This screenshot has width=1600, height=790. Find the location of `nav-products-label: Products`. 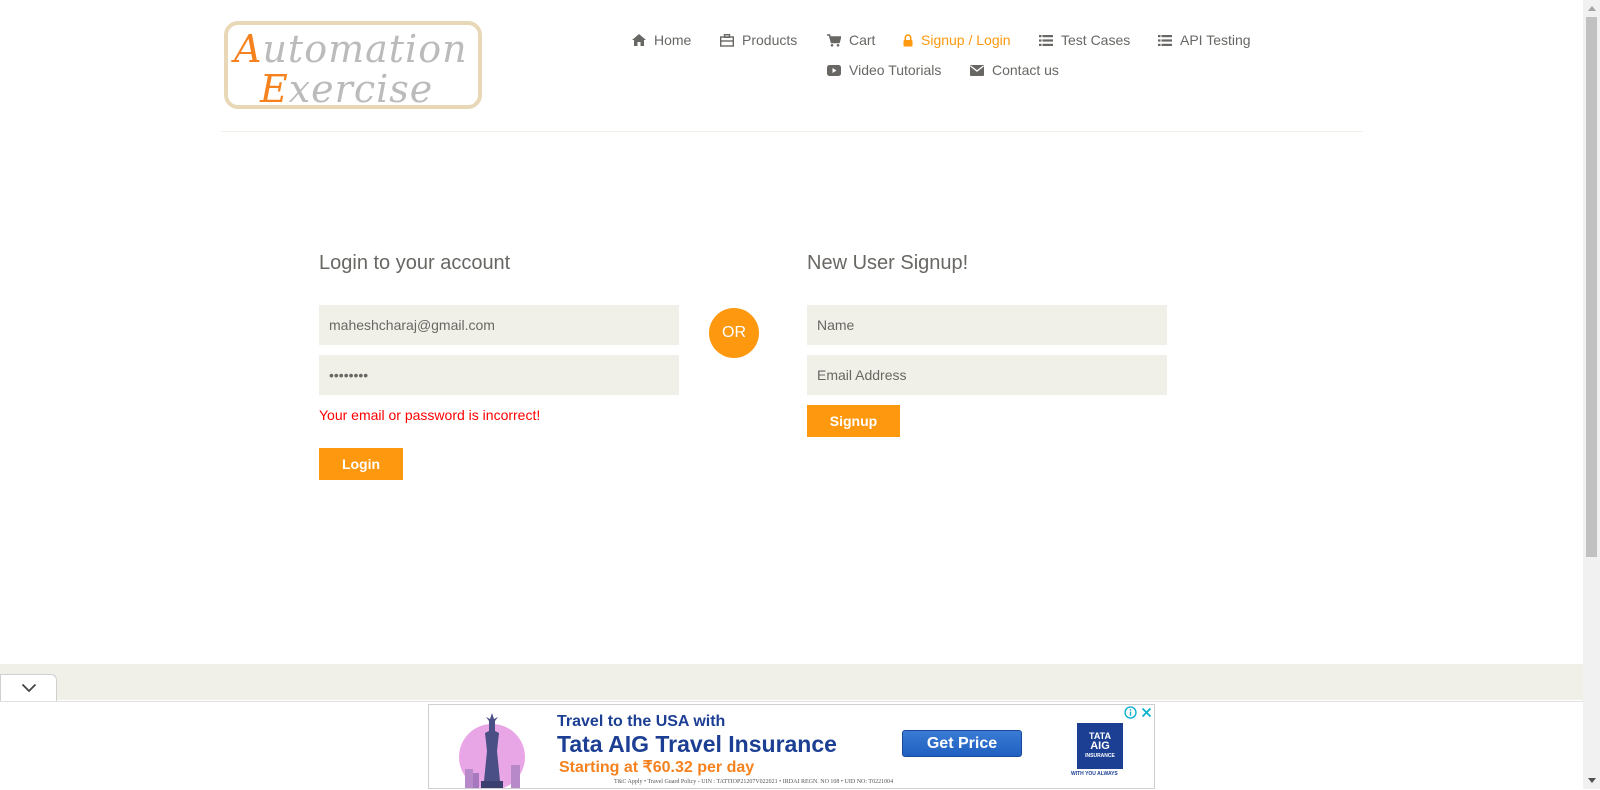

nav-products-label: Products is located at coordinates (770, 40).